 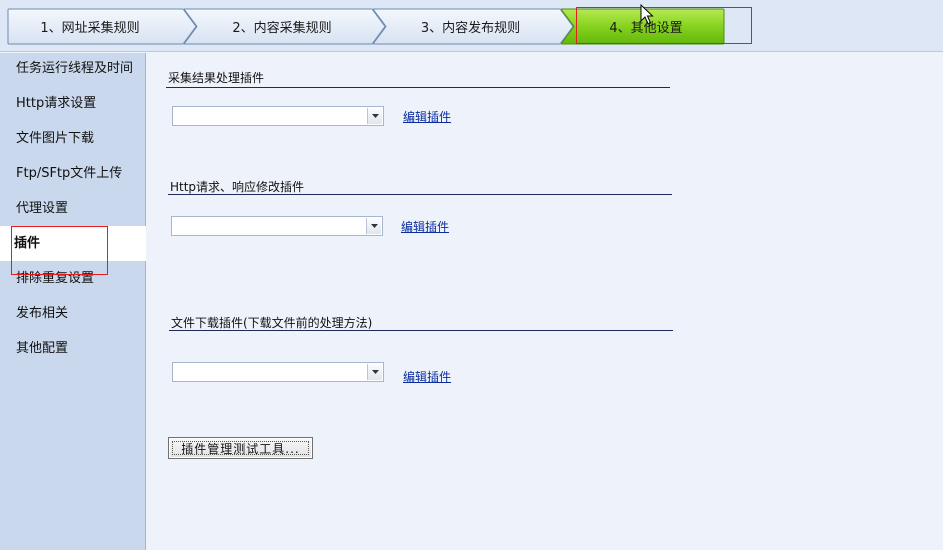 I want to click on sidebar-item-label: 任务运行线程及时间, so click(x=75, y=68).